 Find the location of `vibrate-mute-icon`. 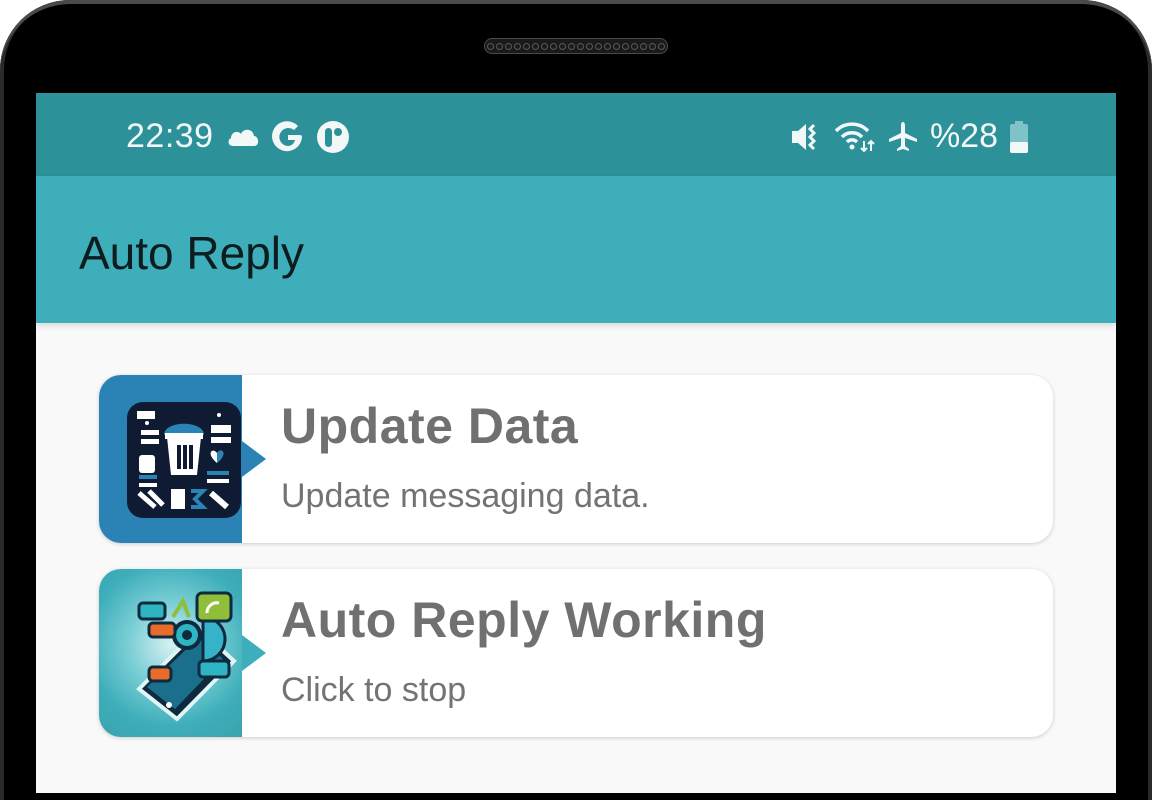

vibrate-mute-icon is located at coordinates (807, 137).